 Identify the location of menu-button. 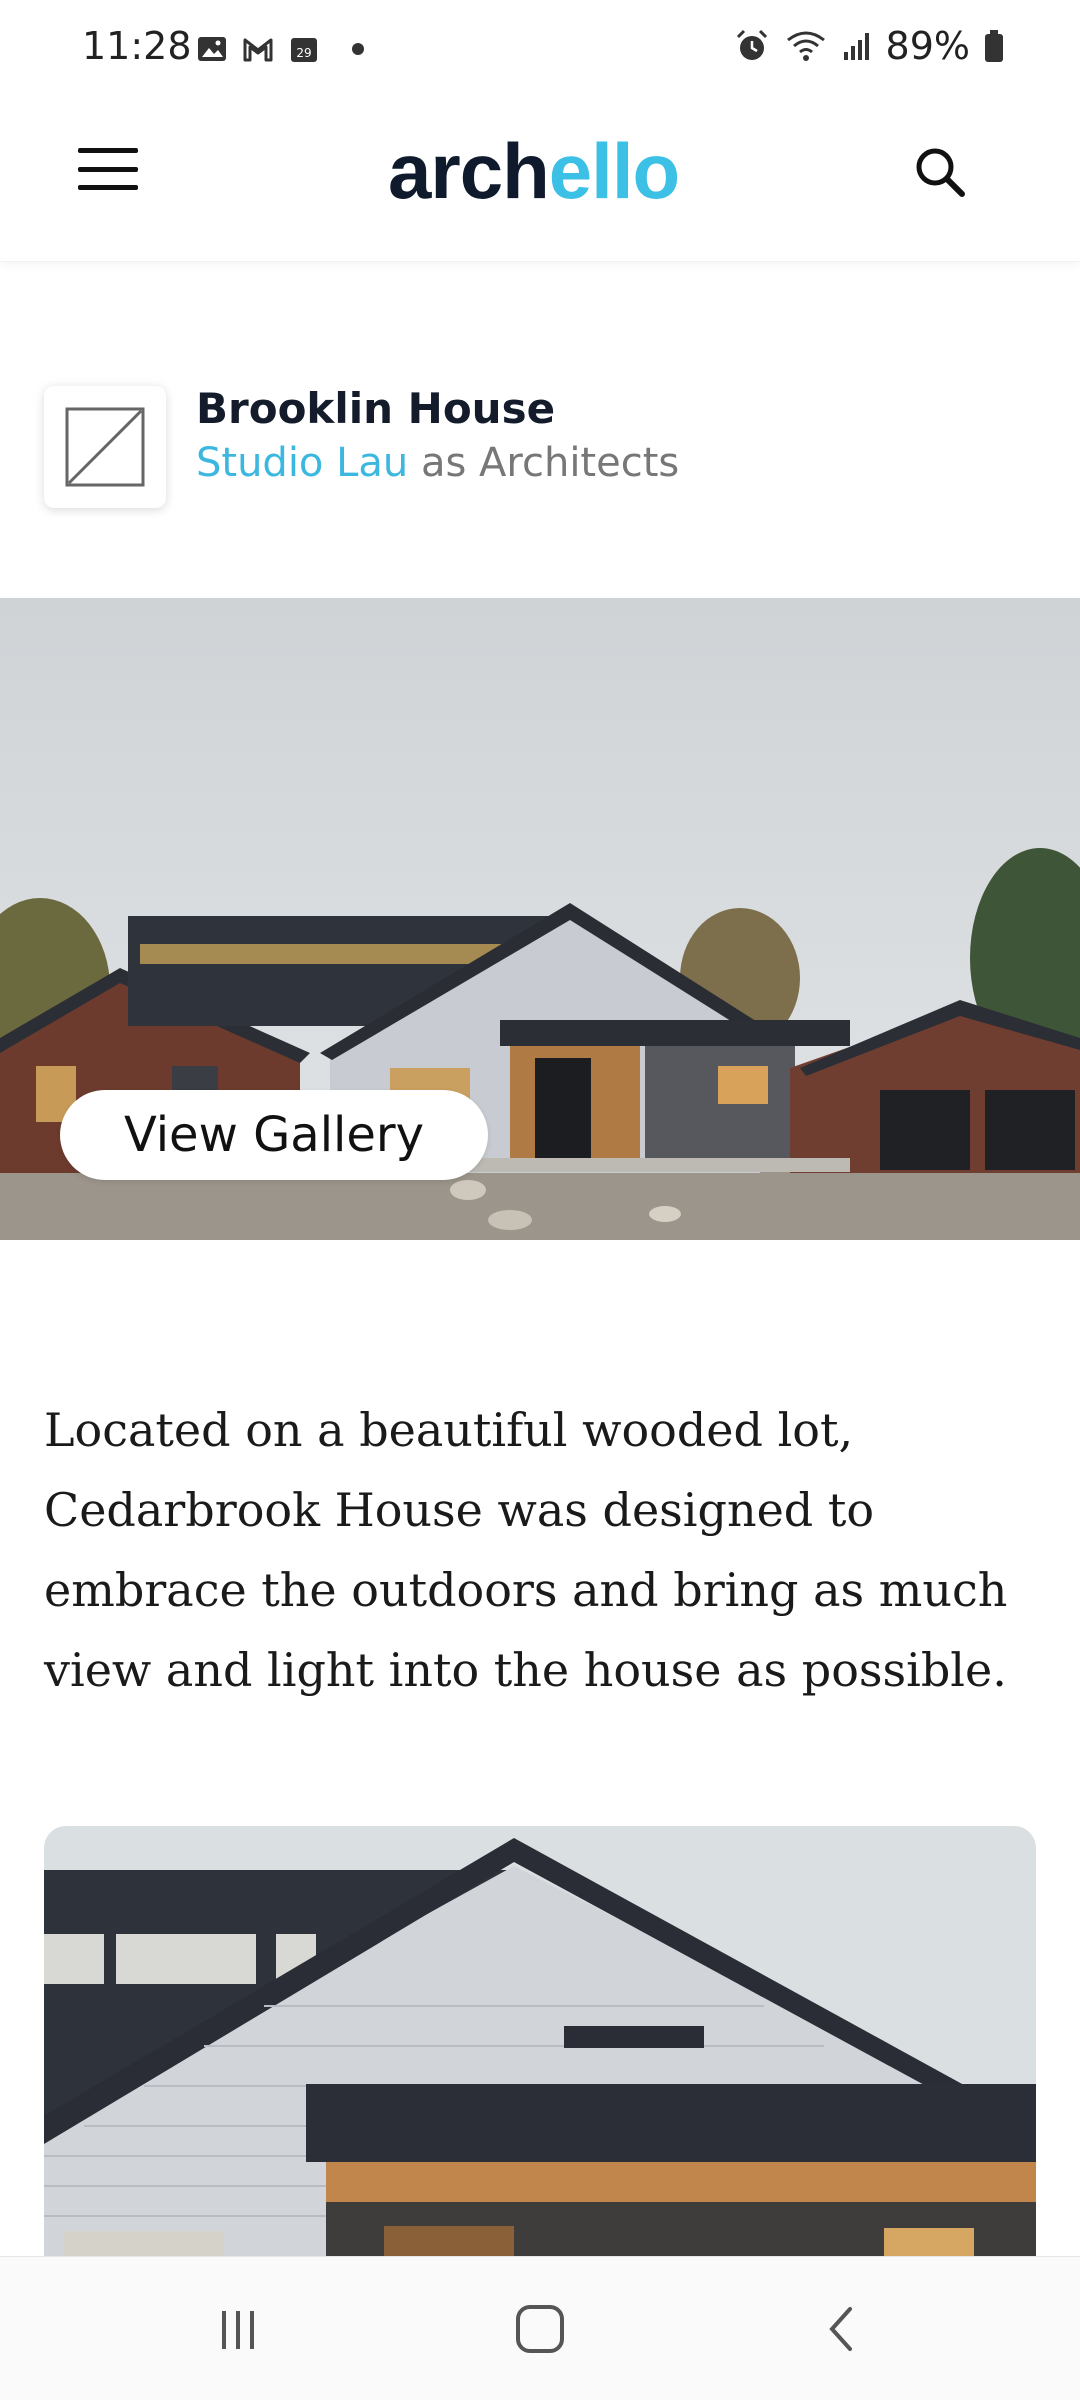
(108, 169).